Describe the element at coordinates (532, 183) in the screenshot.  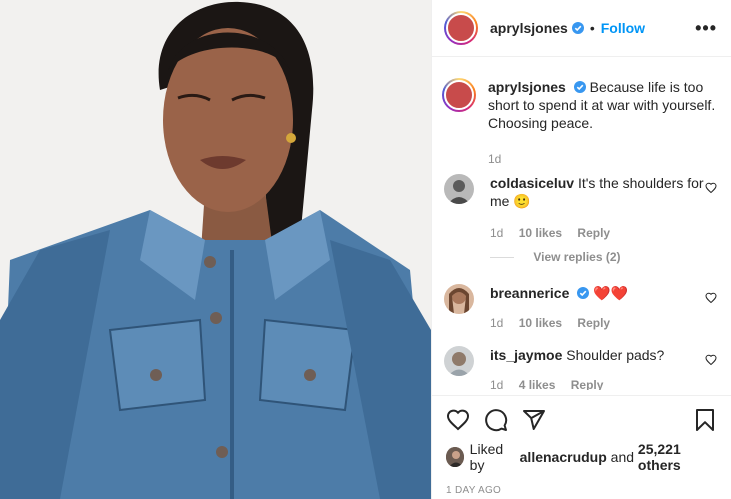
I see `comment-username: coldasiceluv` at that location.